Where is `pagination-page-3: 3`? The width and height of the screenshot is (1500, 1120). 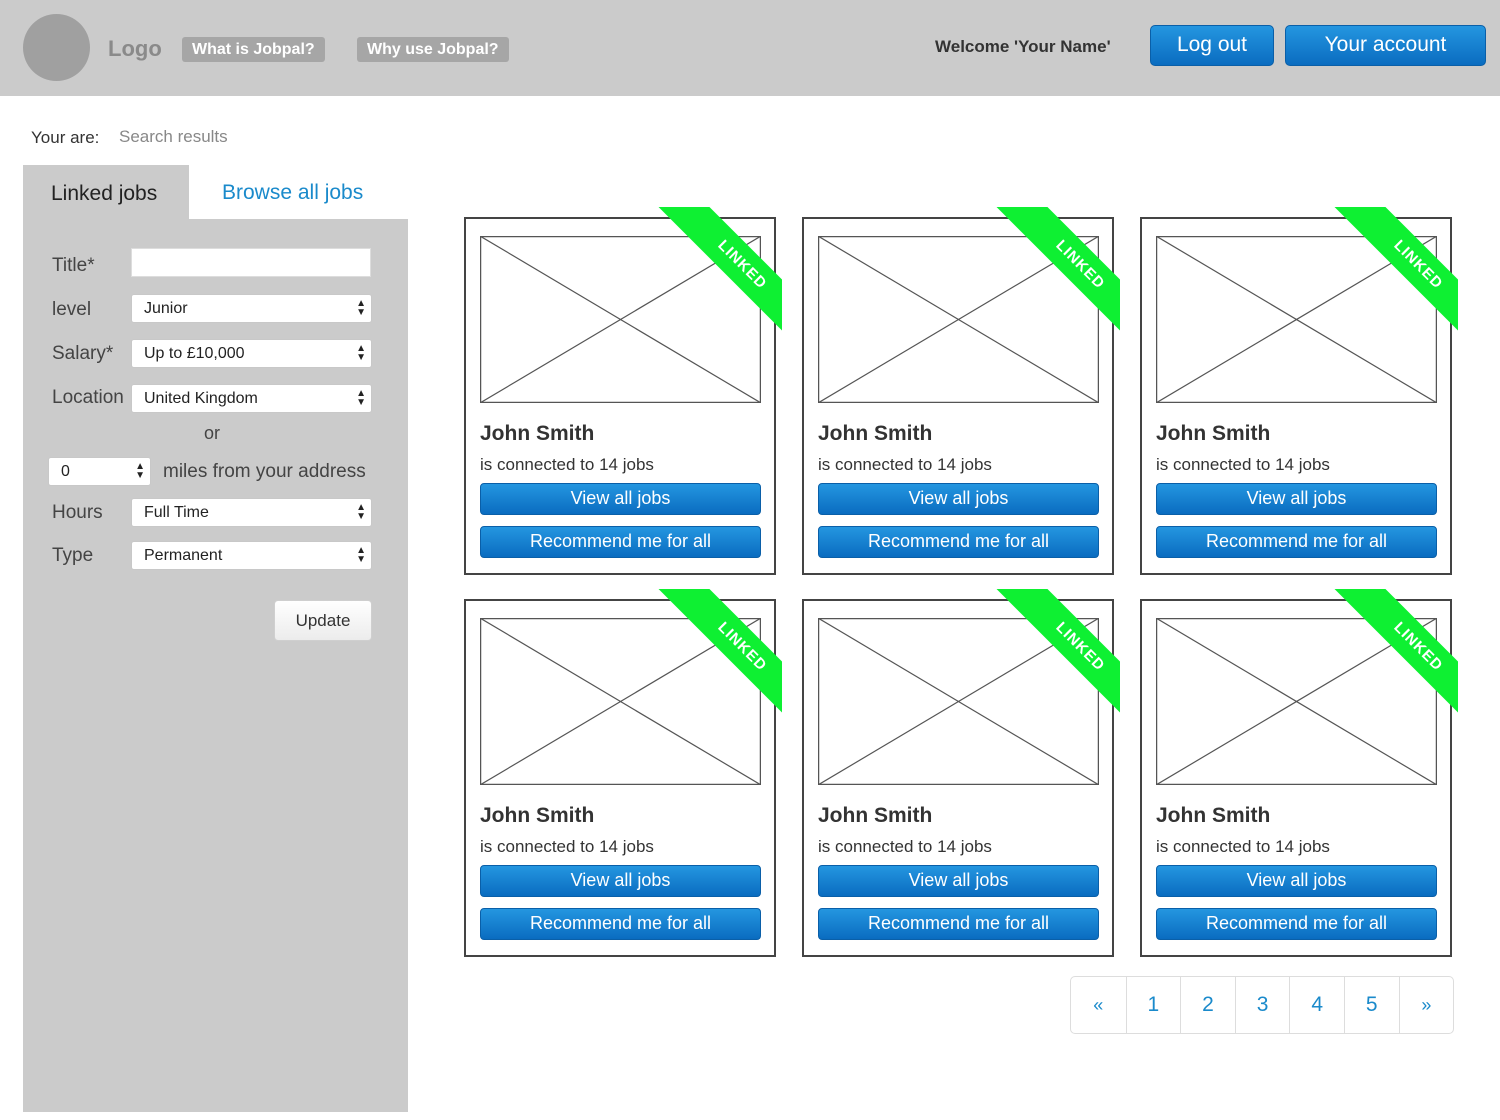 pagination-page-3: 3 is located at coordinates (1262, 1005).